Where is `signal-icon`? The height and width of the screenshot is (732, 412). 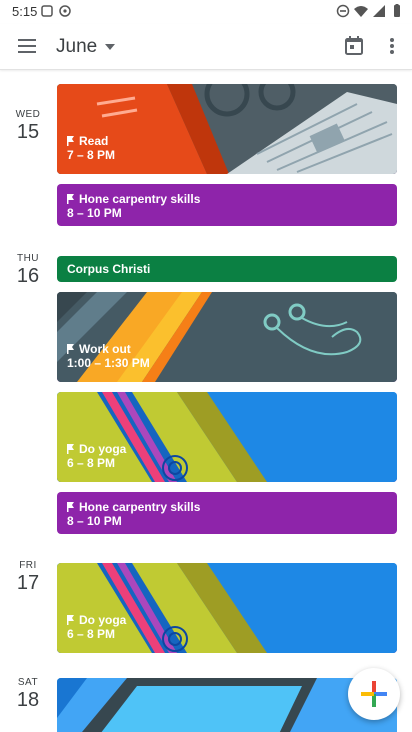 signal-icon is located at coordinates (379, 11).